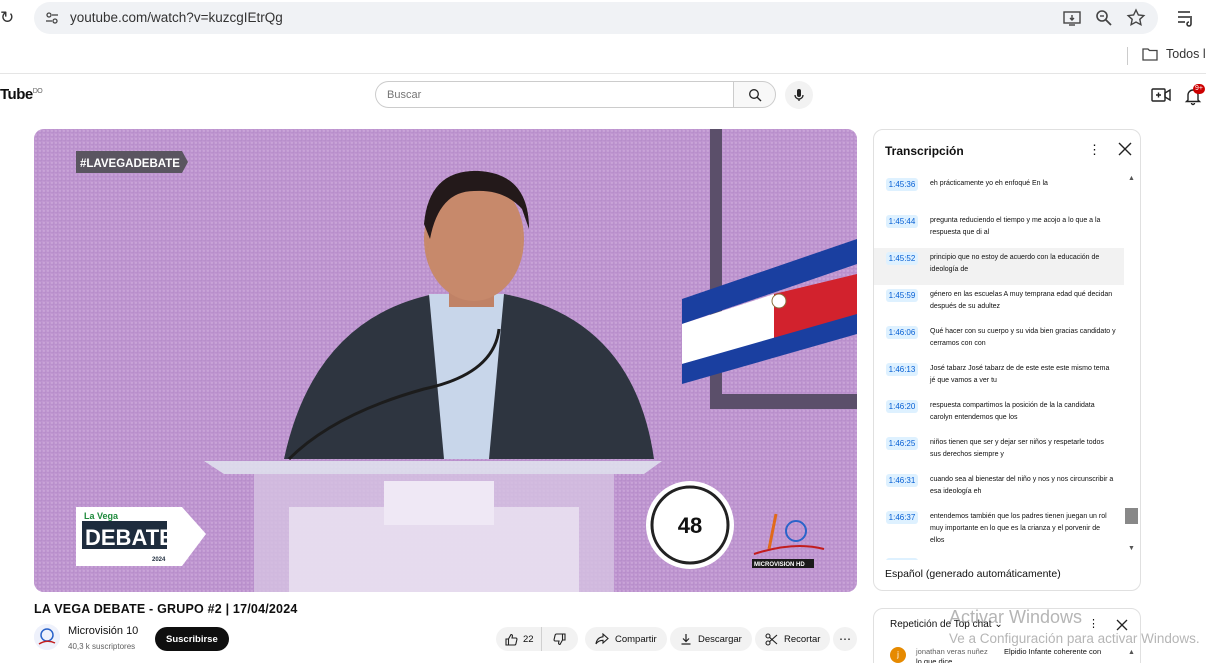 Image resolution: width=1206 pixels, height=663 pixels. Describe the element at coordinates (9, 18) in the screenshot. I see `reload-icon: ↻` at that location.